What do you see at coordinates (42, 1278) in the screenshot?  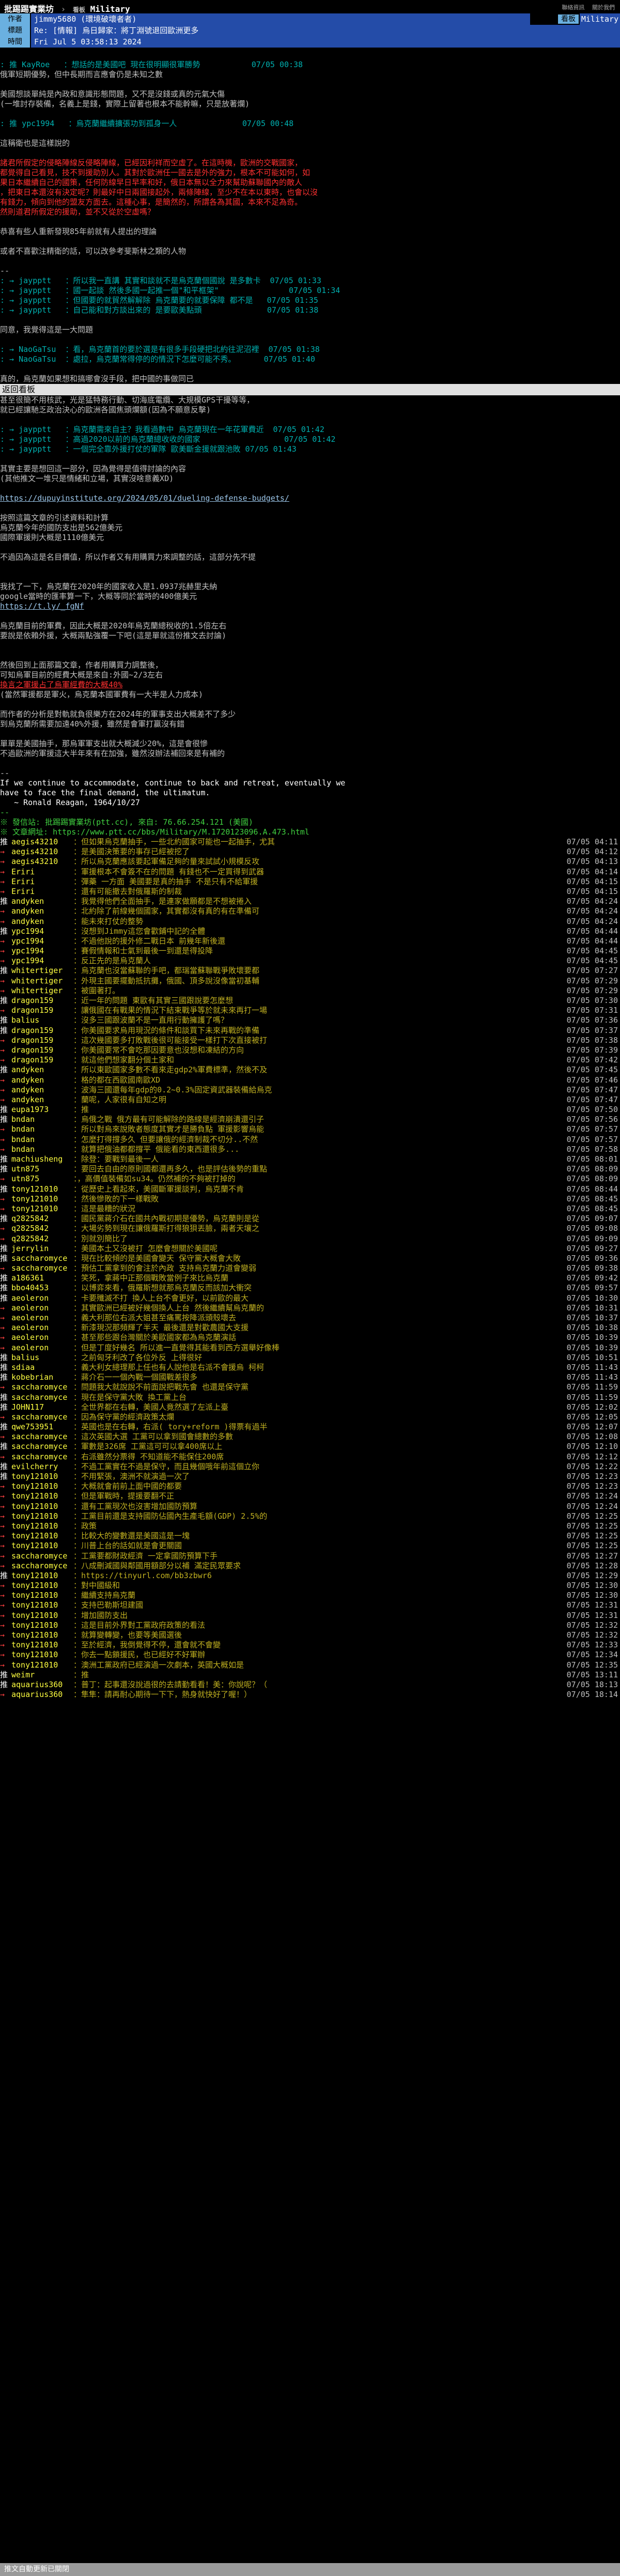 I see `push-userid: a186361` at bounding box center [42, 1278].